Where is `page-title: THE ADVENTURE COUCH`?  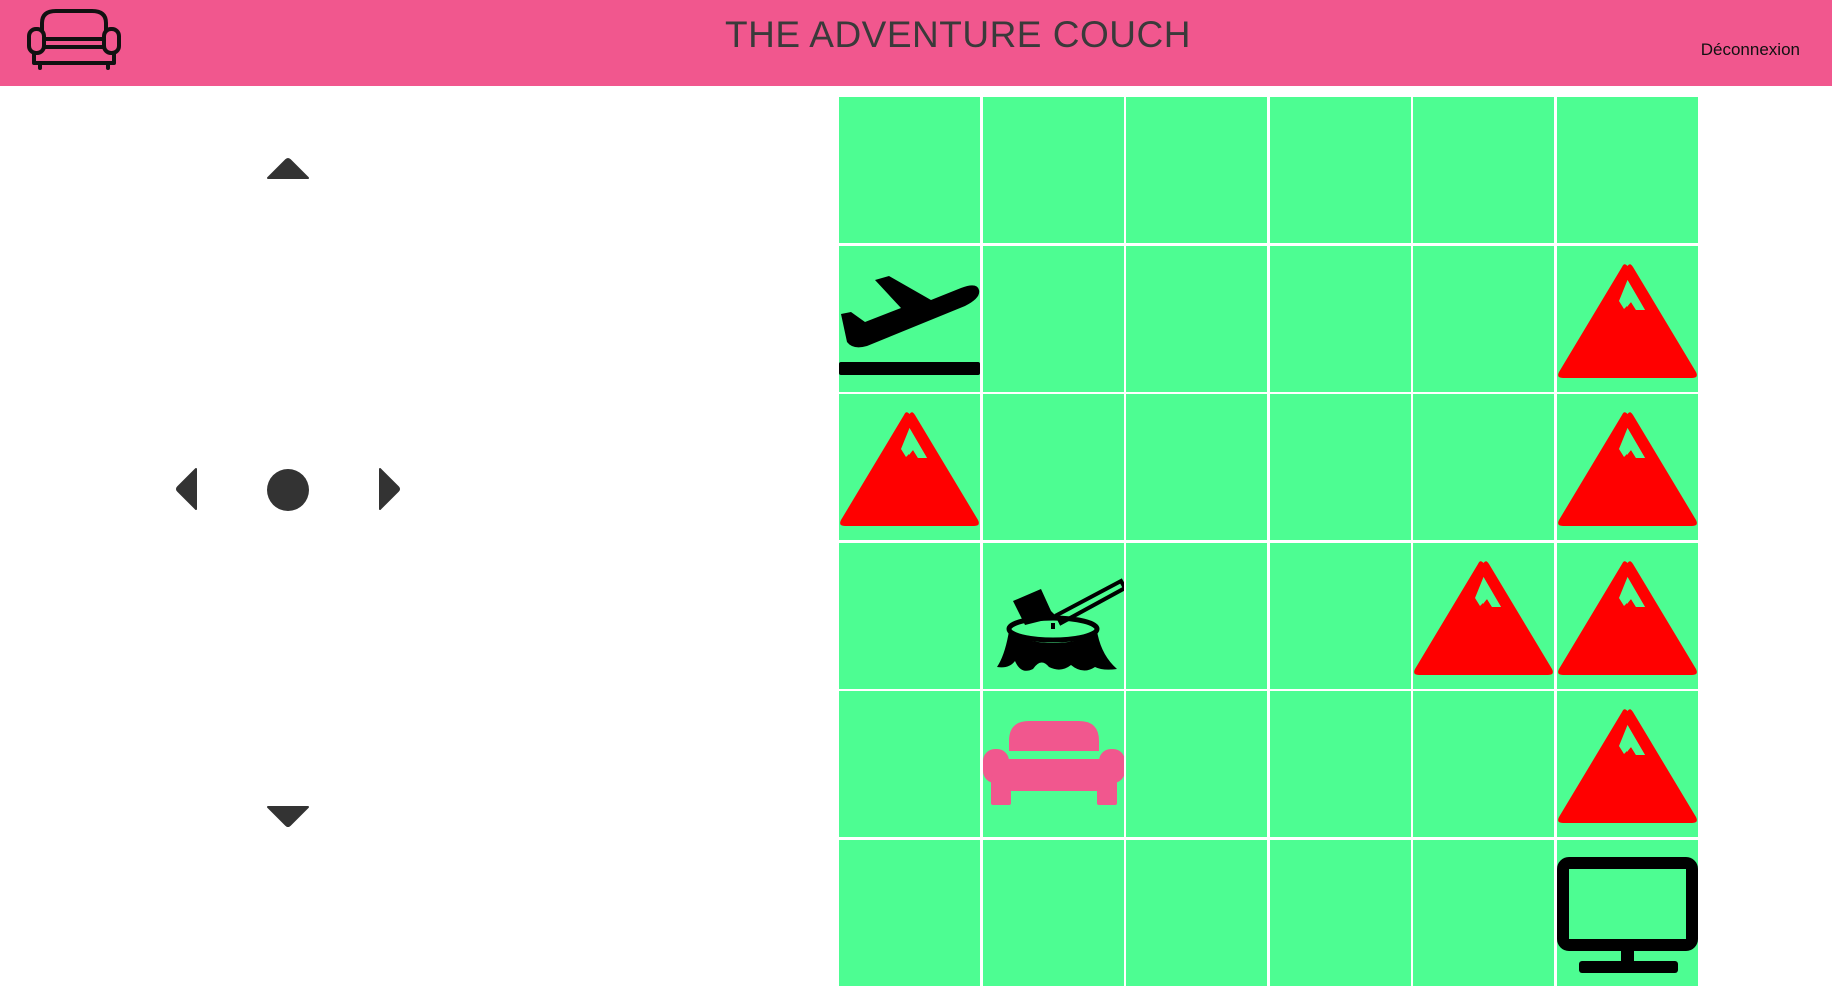
page-title: THE ADVENTURE COUCH is located at coordinates (958, 34).